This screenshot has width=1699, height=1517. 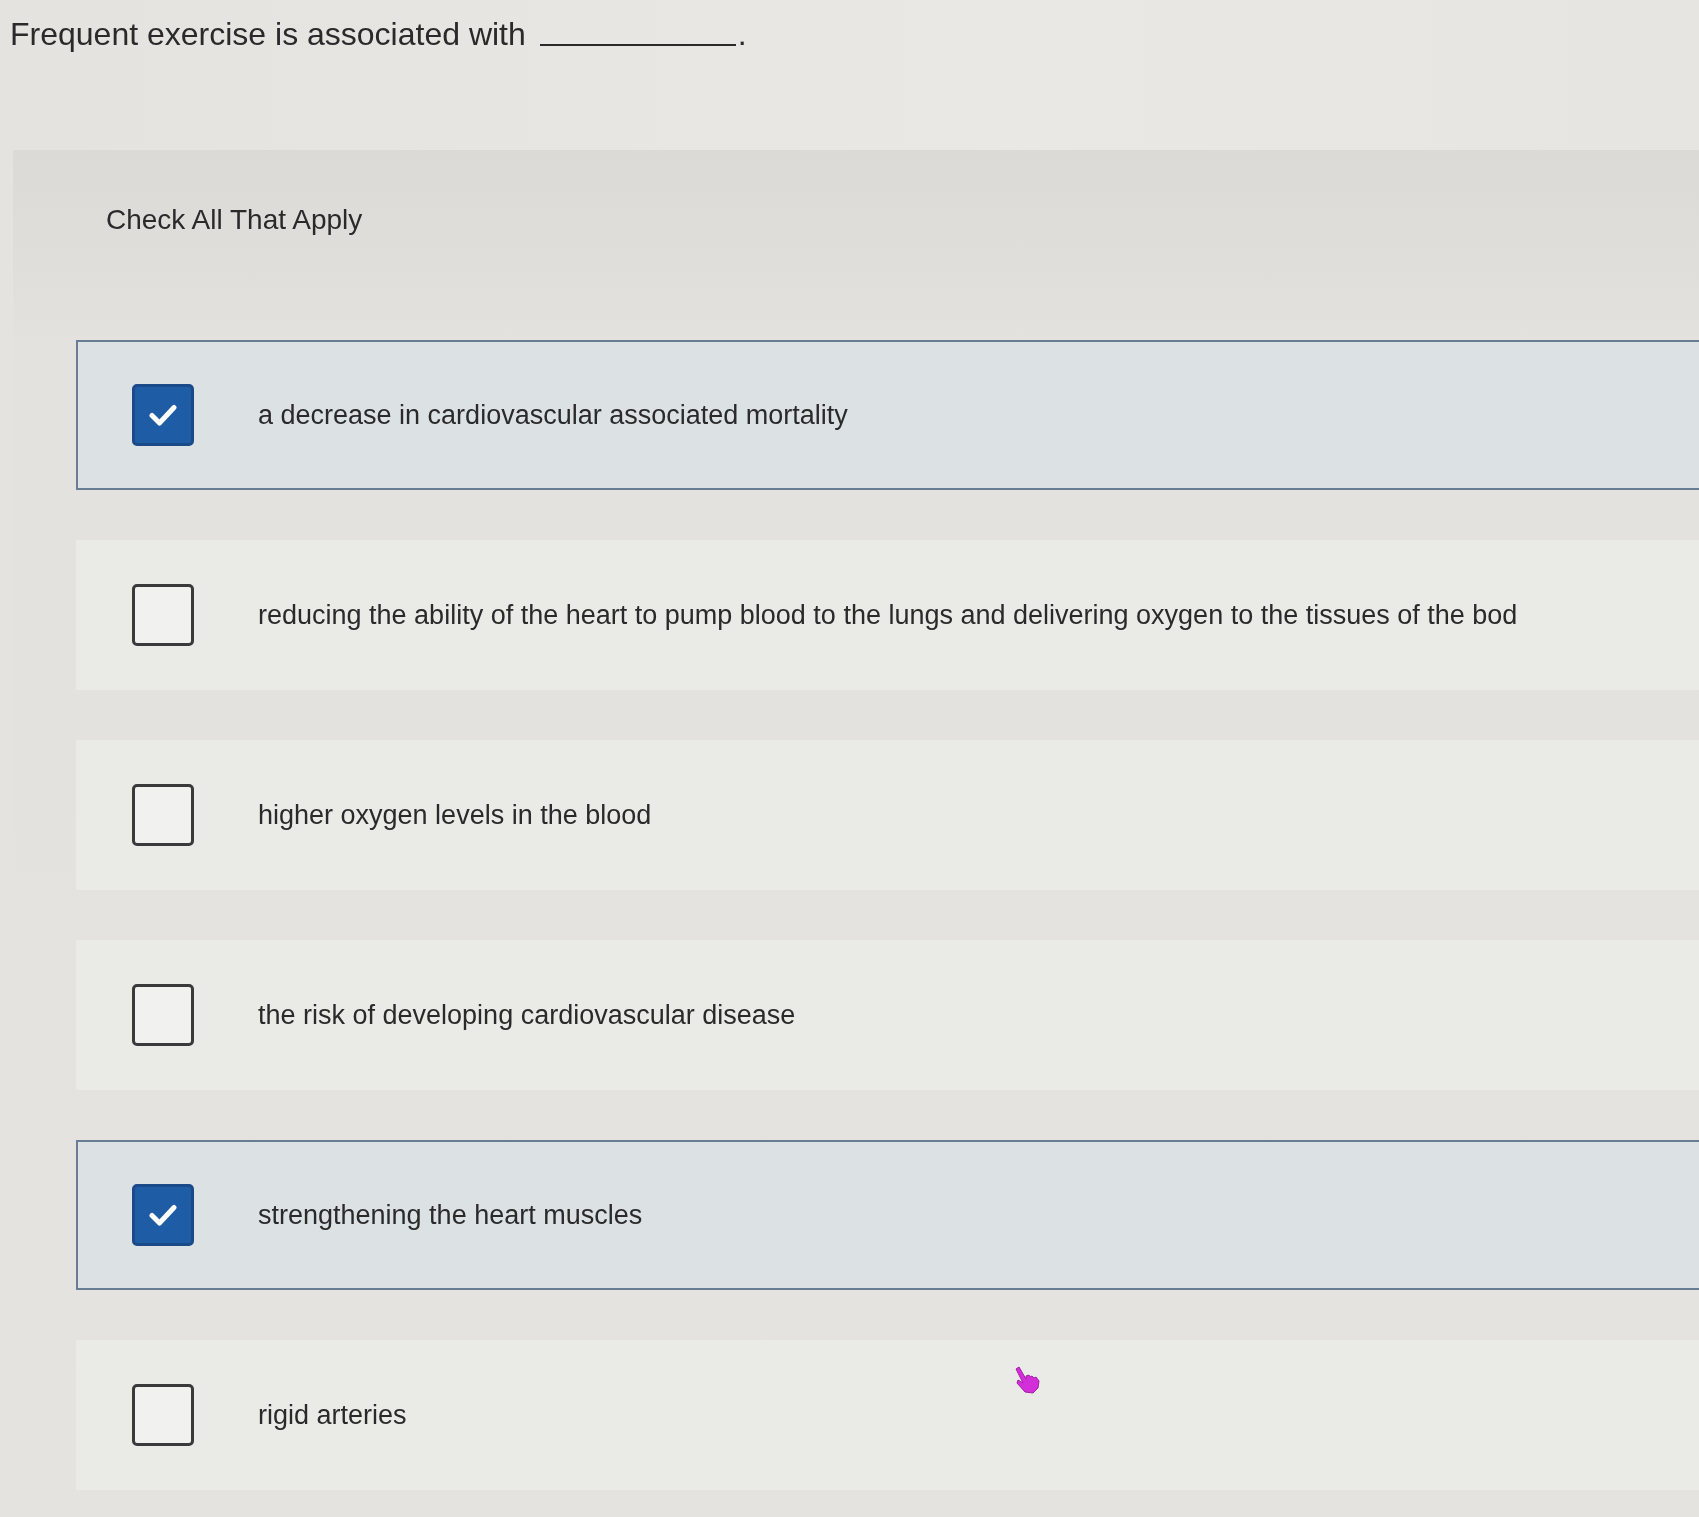 What do you see at coordinates (887, 815) in the screenshot?
I see `option-row: higher oxygen levels in the blood` at bounding box center [887, 815].